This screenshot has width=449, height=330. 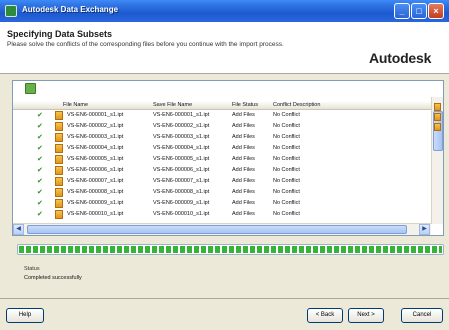 What do you see at coordinates (95, 115) in the screenshot?
I see `cell-file-name: VS-EN6-000001_s1.ipt` at bounding box center [95, 115].